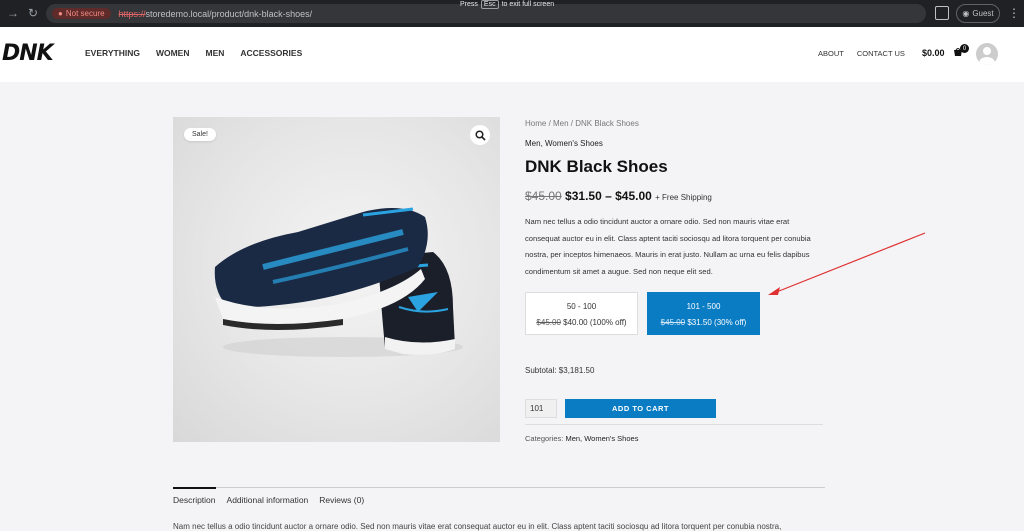  I want to click on reload-icon: ↻, so click(33, 13).